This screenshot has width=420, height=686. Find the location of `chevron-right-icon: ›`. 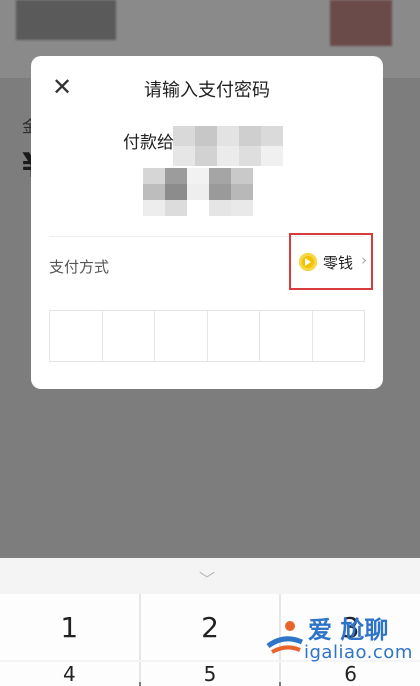

chevron-right-icon: › is located at coordinates (364, 260).